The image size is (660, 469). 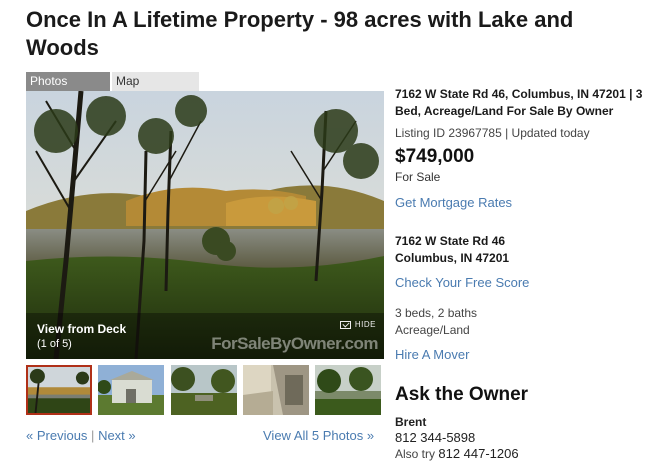 I want to click on property-type: Acreage/Land, so click(x=432, y=330).